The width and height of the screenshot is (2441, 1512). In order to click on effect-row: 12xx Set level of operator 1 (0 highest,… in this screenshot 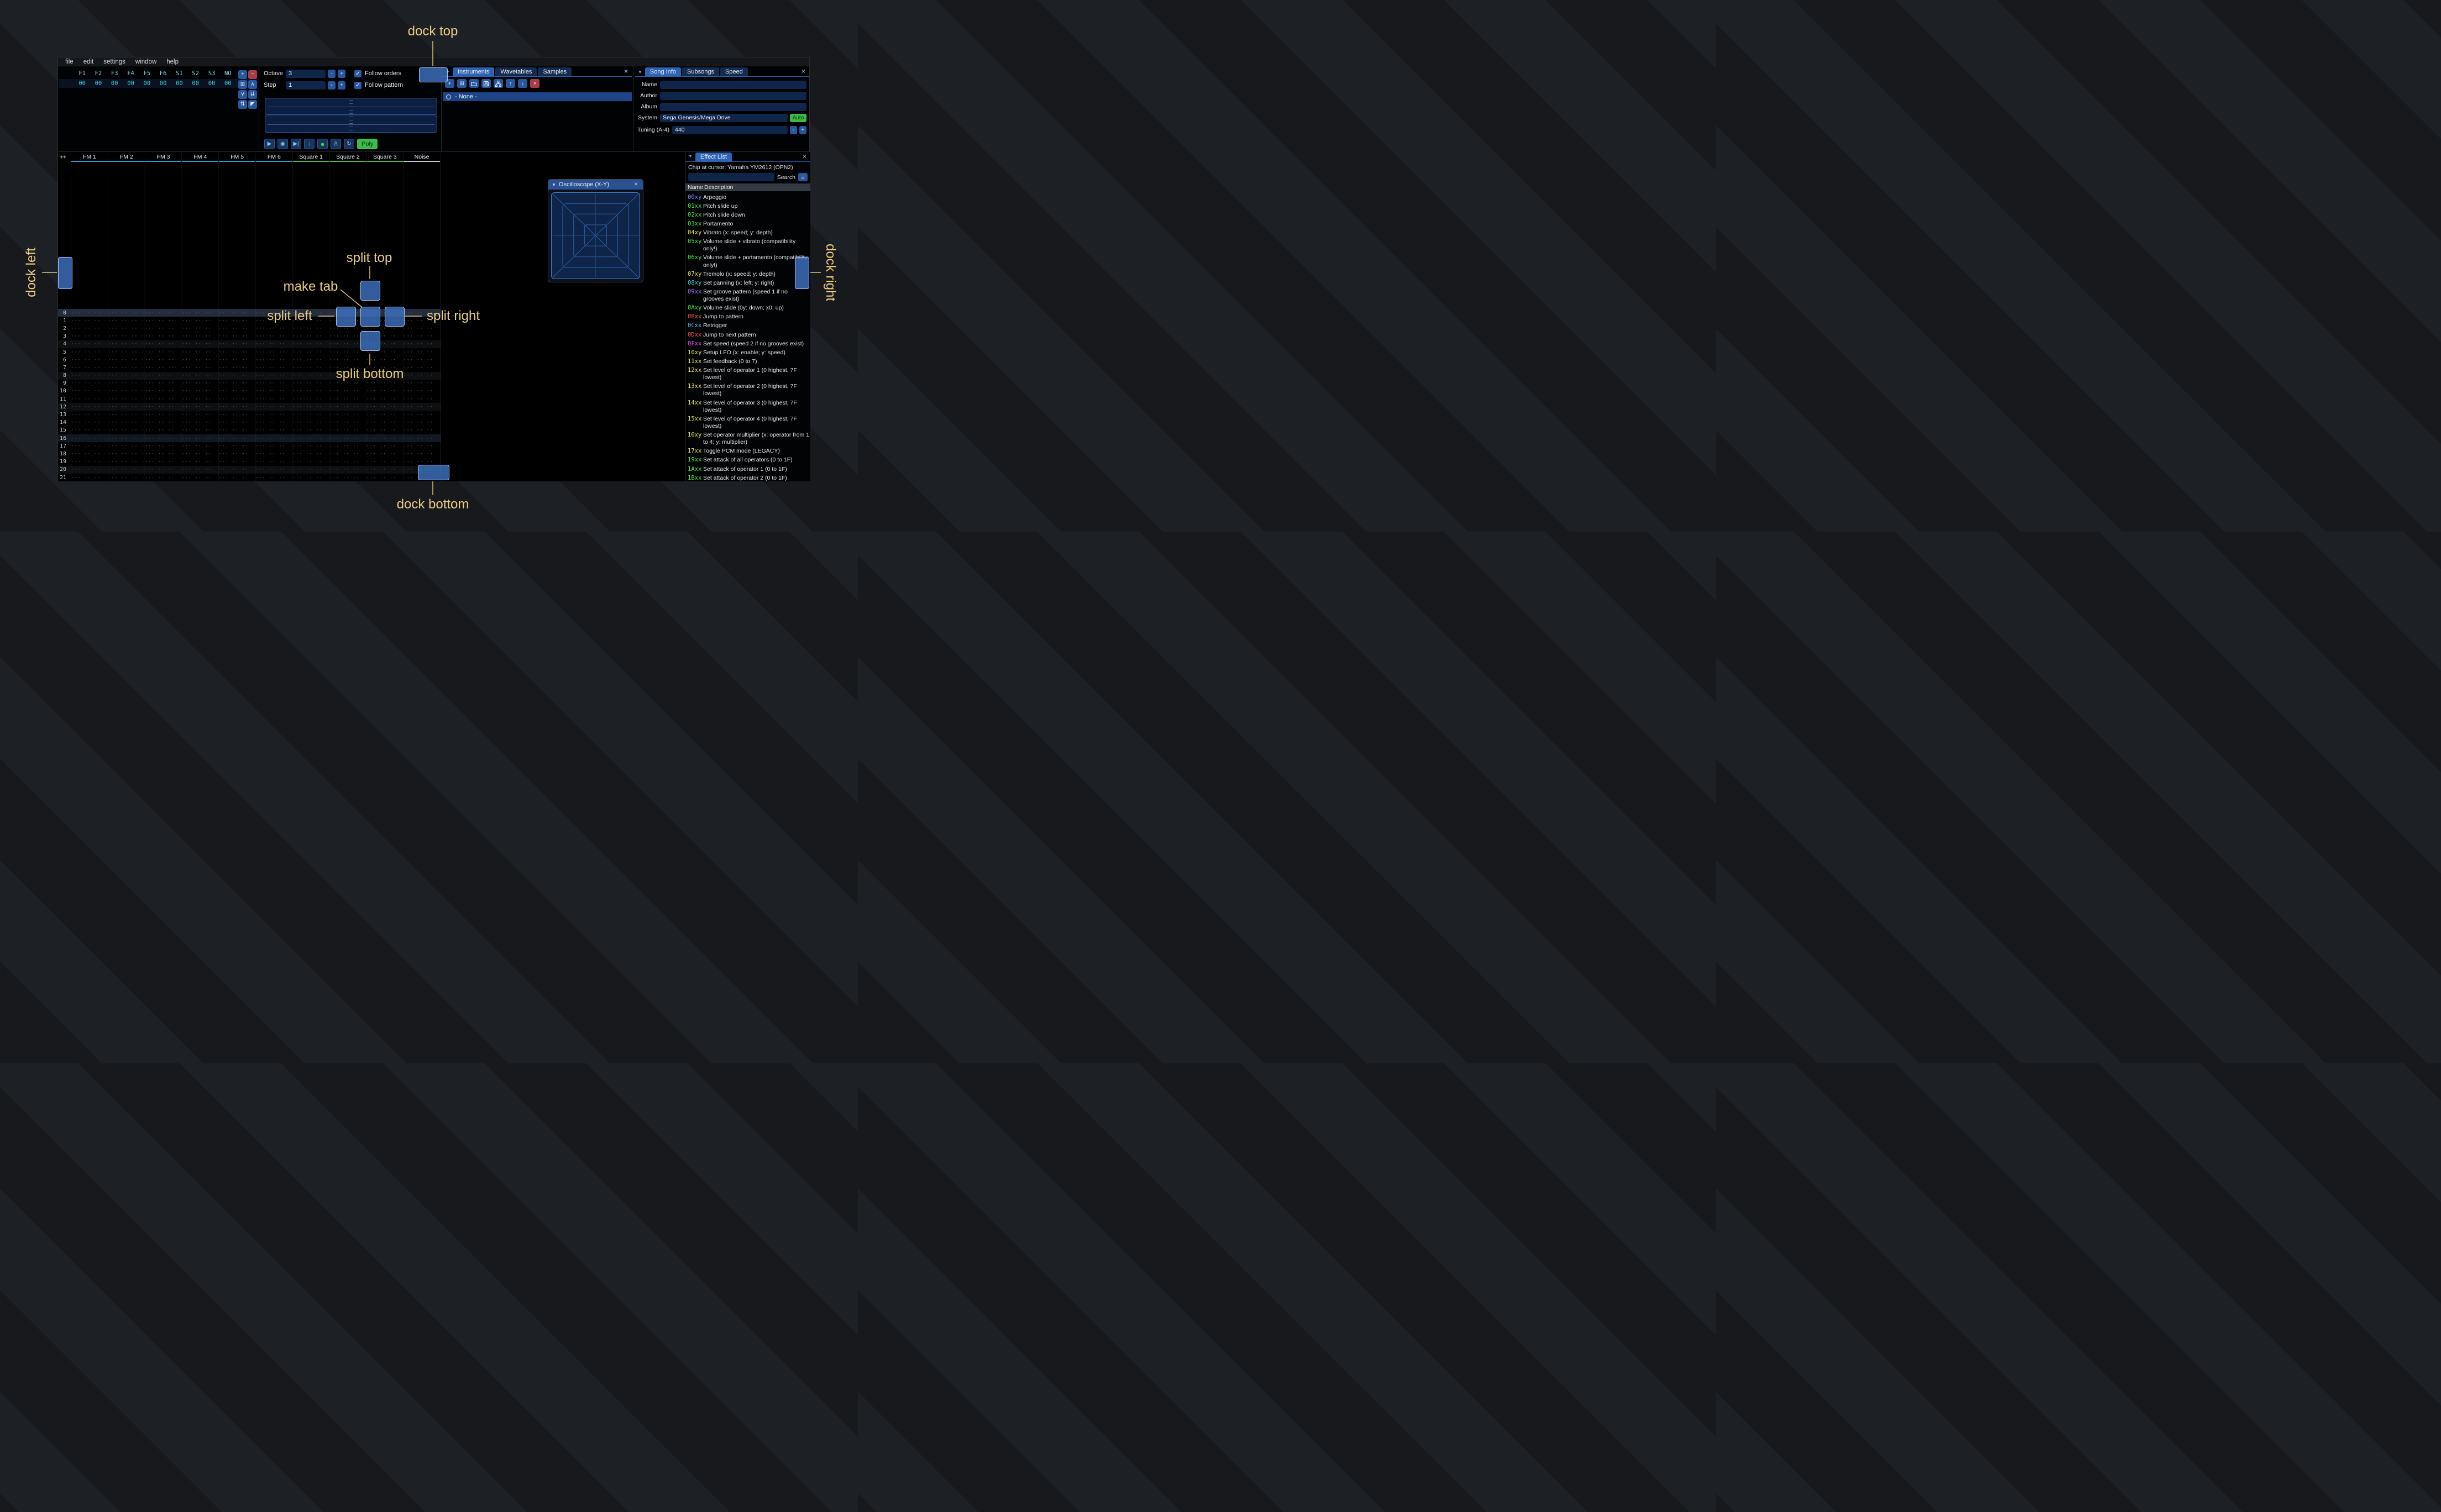, I will do `click(747, 374)`.